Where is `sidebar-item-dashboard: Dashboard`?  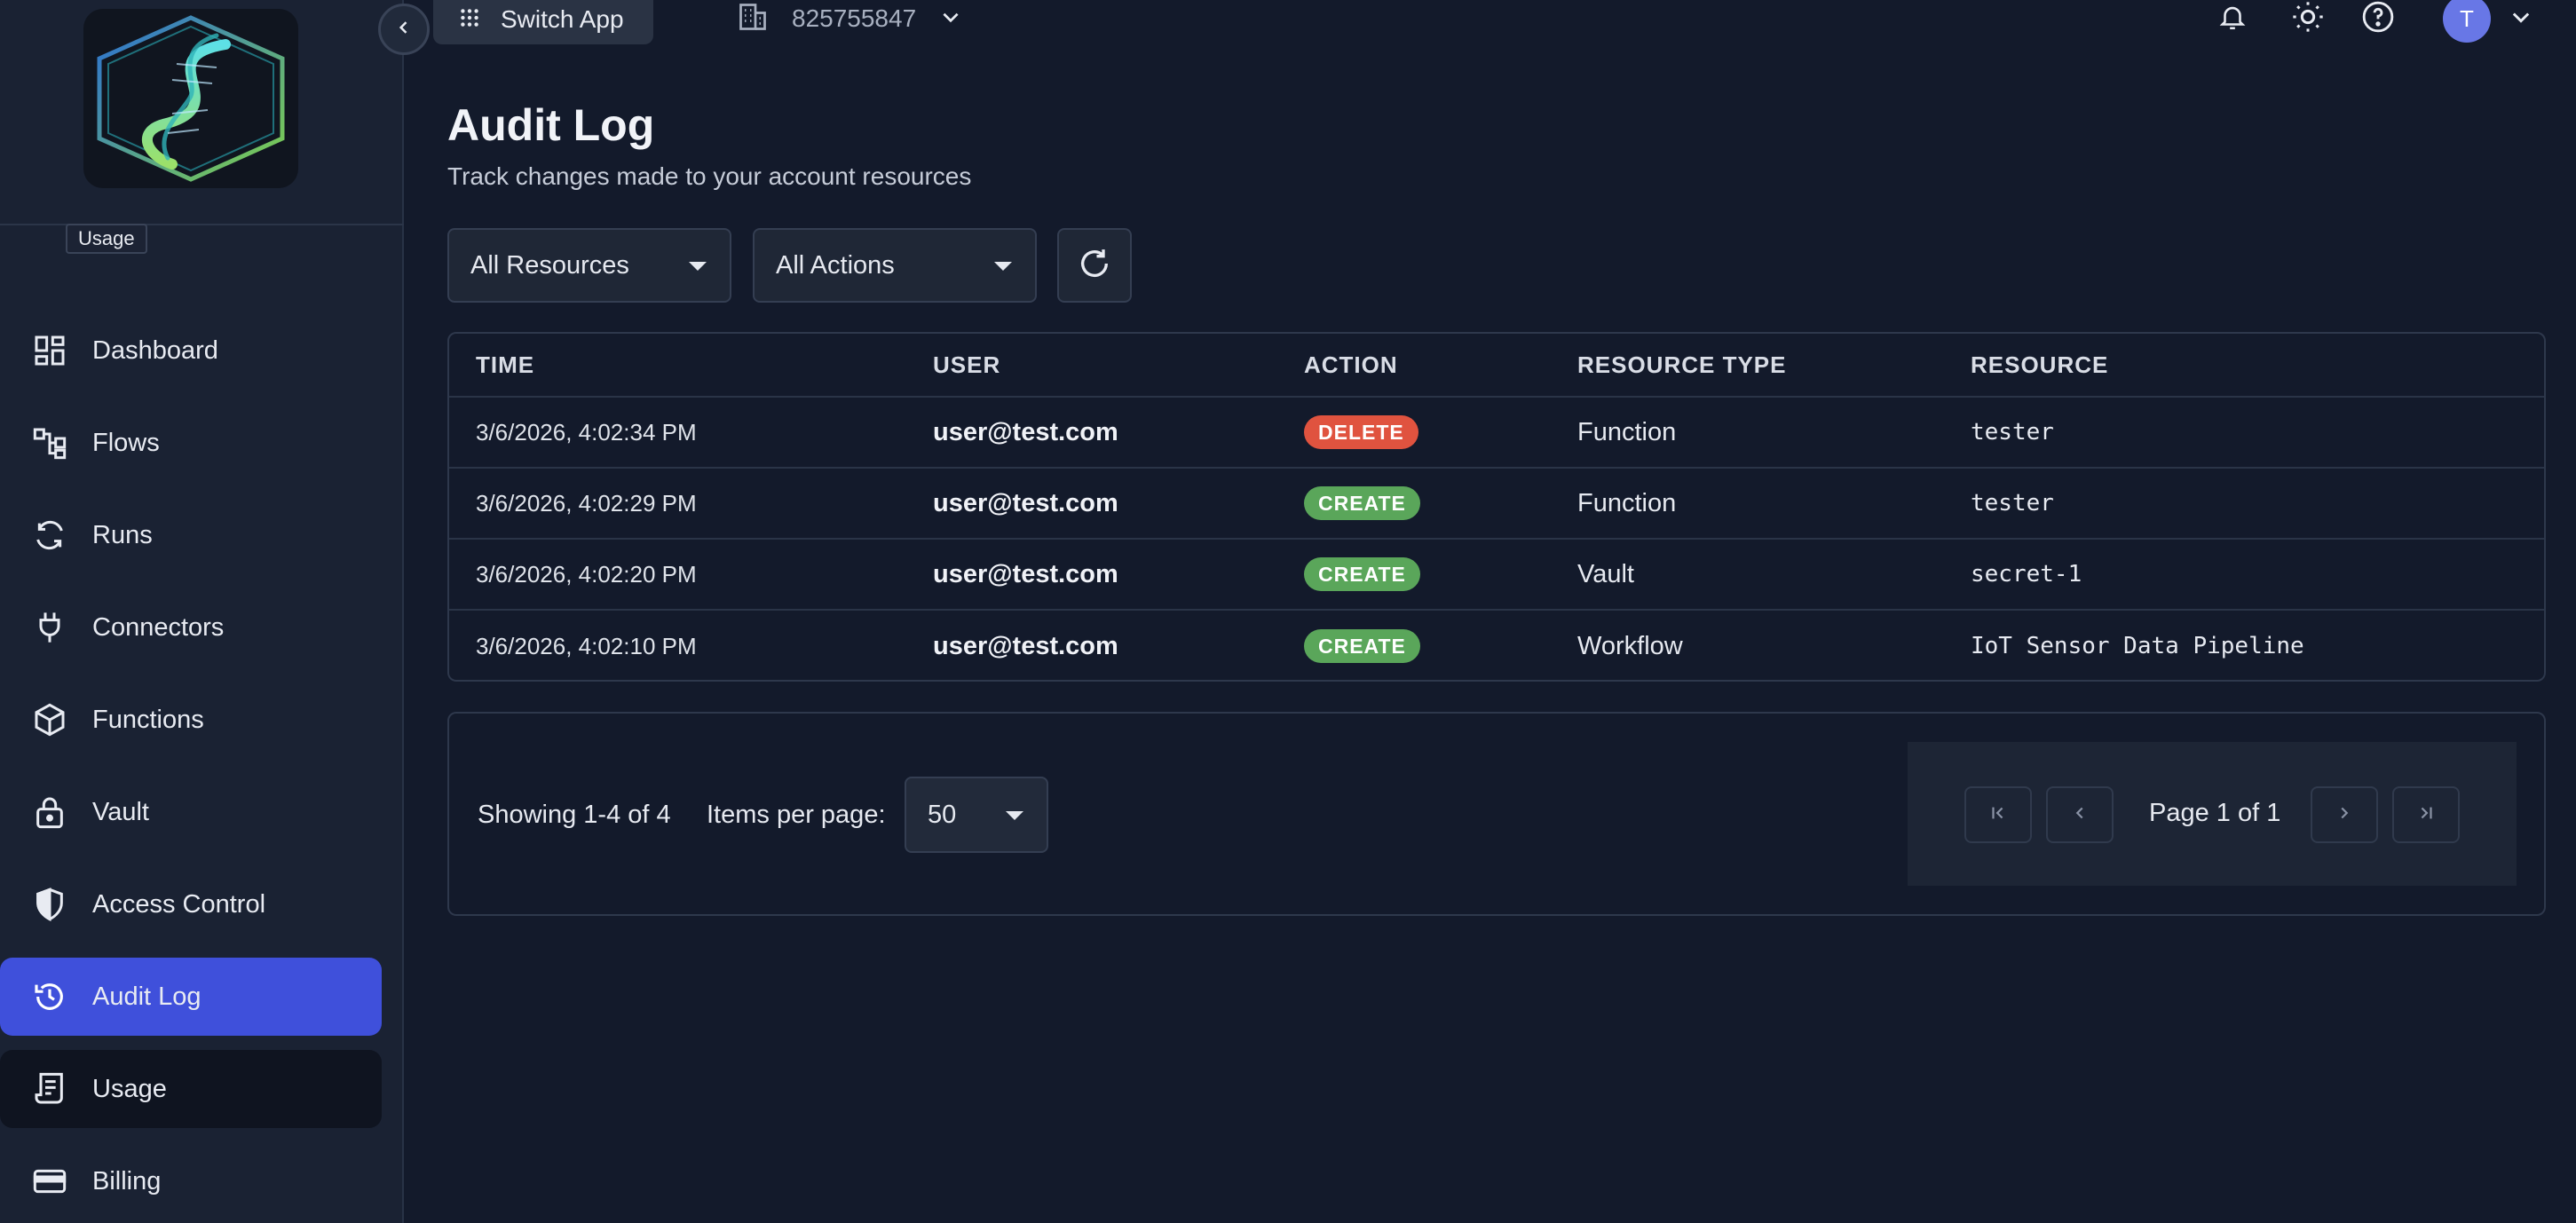
sidebar-item-dashboard: Dashboard is located at coordinates (191, 351).